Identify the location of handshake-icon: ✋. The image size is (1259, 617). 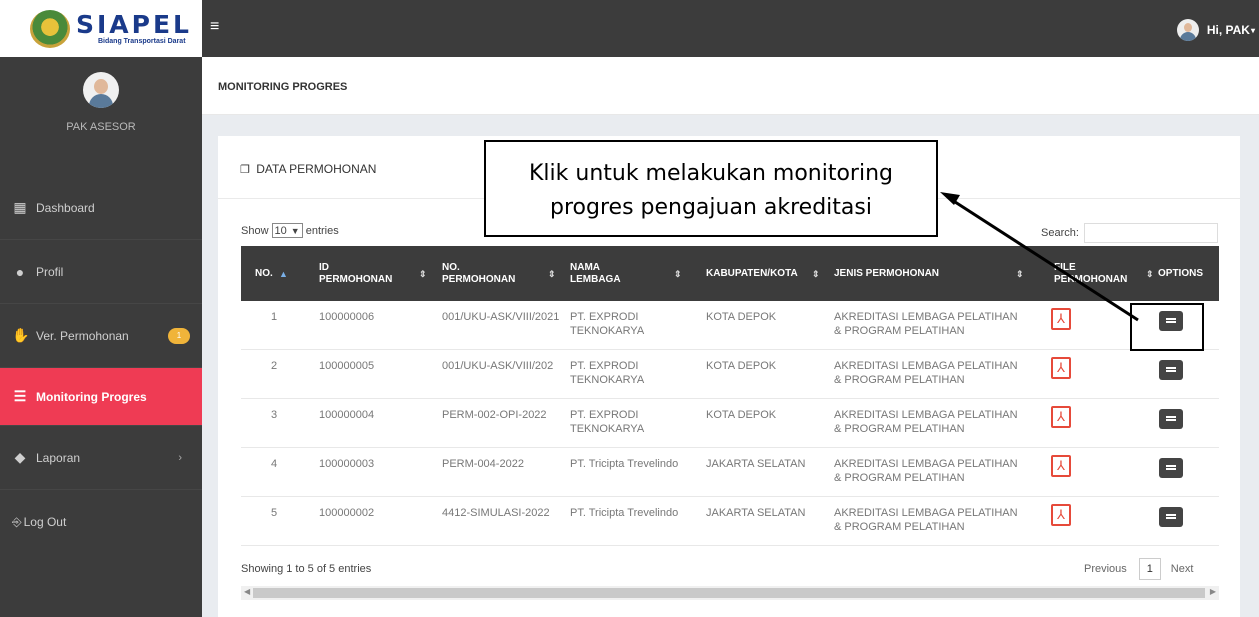
(21, 335).